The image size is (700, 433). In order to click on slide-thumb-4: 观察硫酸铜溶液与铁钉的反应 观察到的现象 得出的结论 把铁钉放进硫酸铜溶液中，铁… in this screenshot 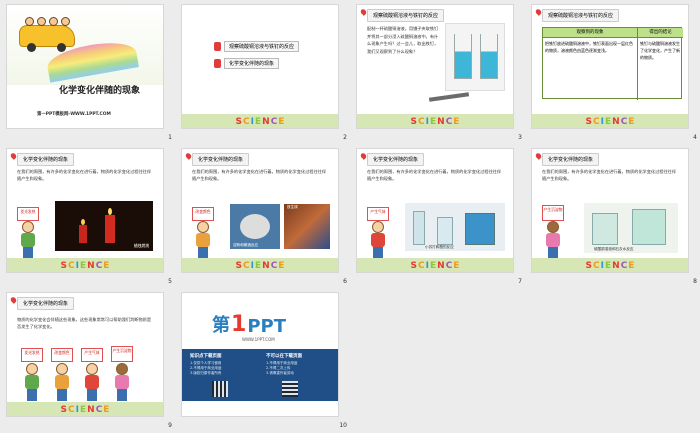, I will do `click(612, 72)`.